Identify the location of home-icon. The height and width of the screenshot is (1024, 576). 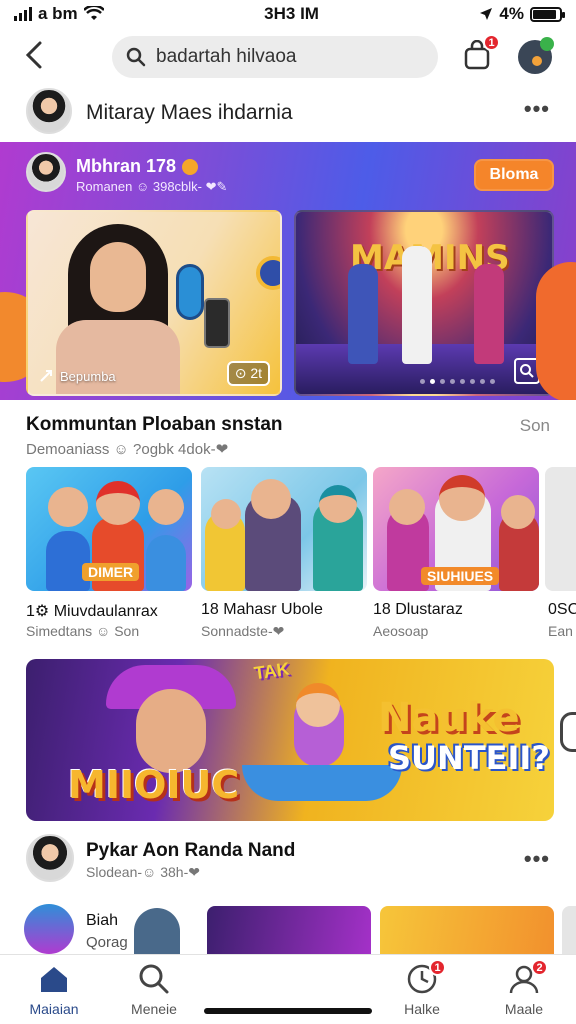
(54, 979).